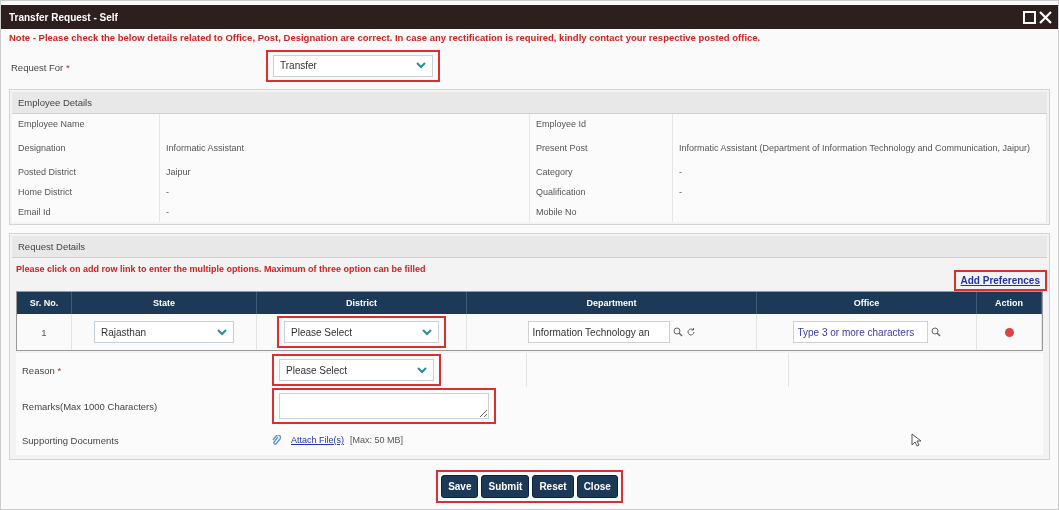 Image resolution: width=1059 pixels, height=510 pixels. I want to click on detail-label: Employee Id, so click(601, 124).